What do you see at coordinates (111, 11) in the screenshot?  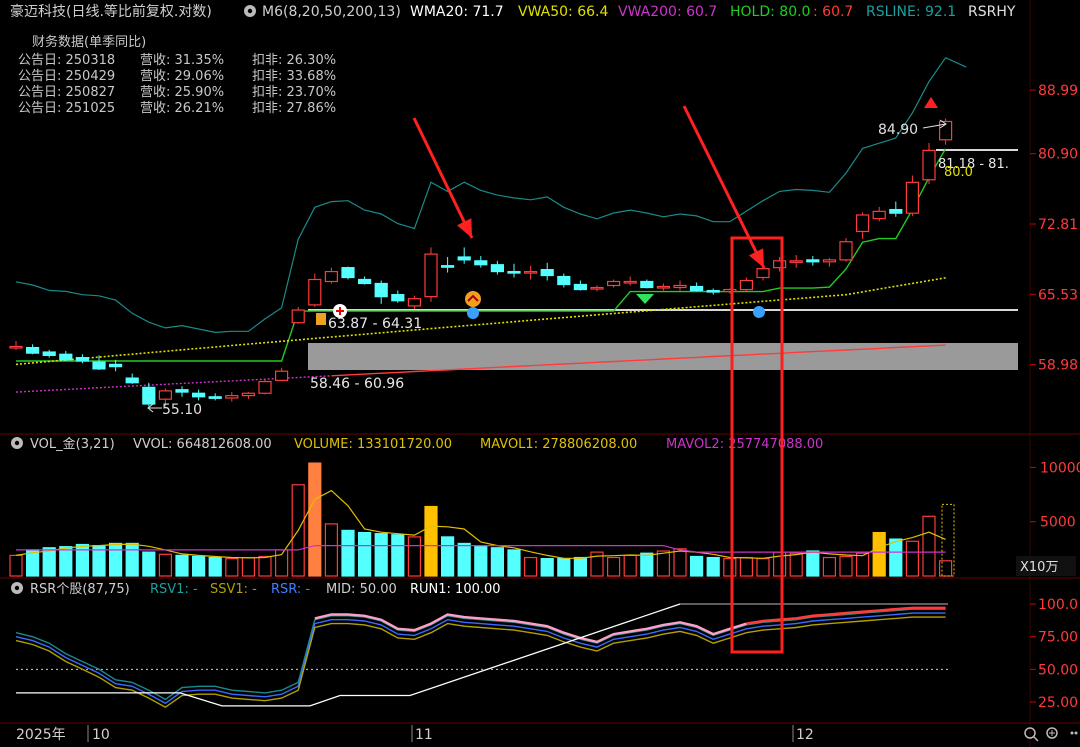 I see `stock-title: 豪迈科技(日线.等比前复权.对数)` at bounding box center [111, 11].